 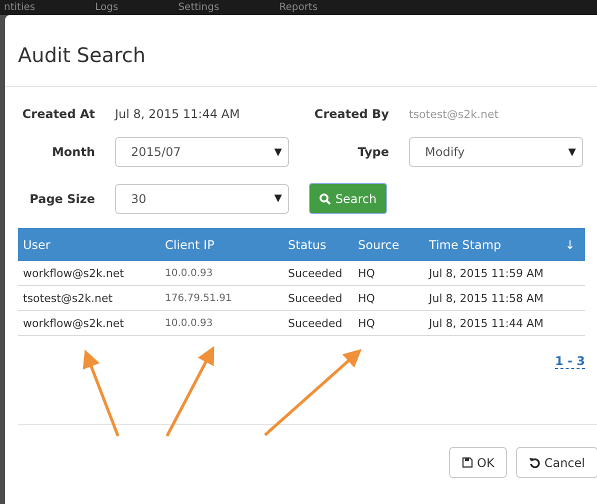 I want to click on field-label: Type, so click(x=372, y=152).